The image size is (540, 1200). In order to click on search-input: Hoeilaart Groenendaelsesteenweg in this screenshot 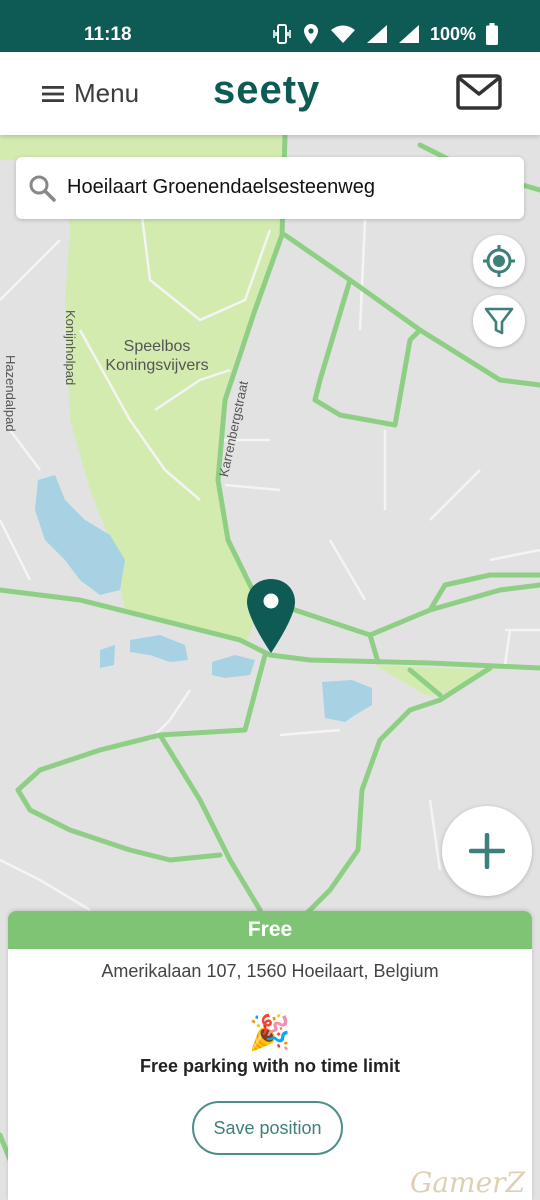, I will do `click(221, 187)`.